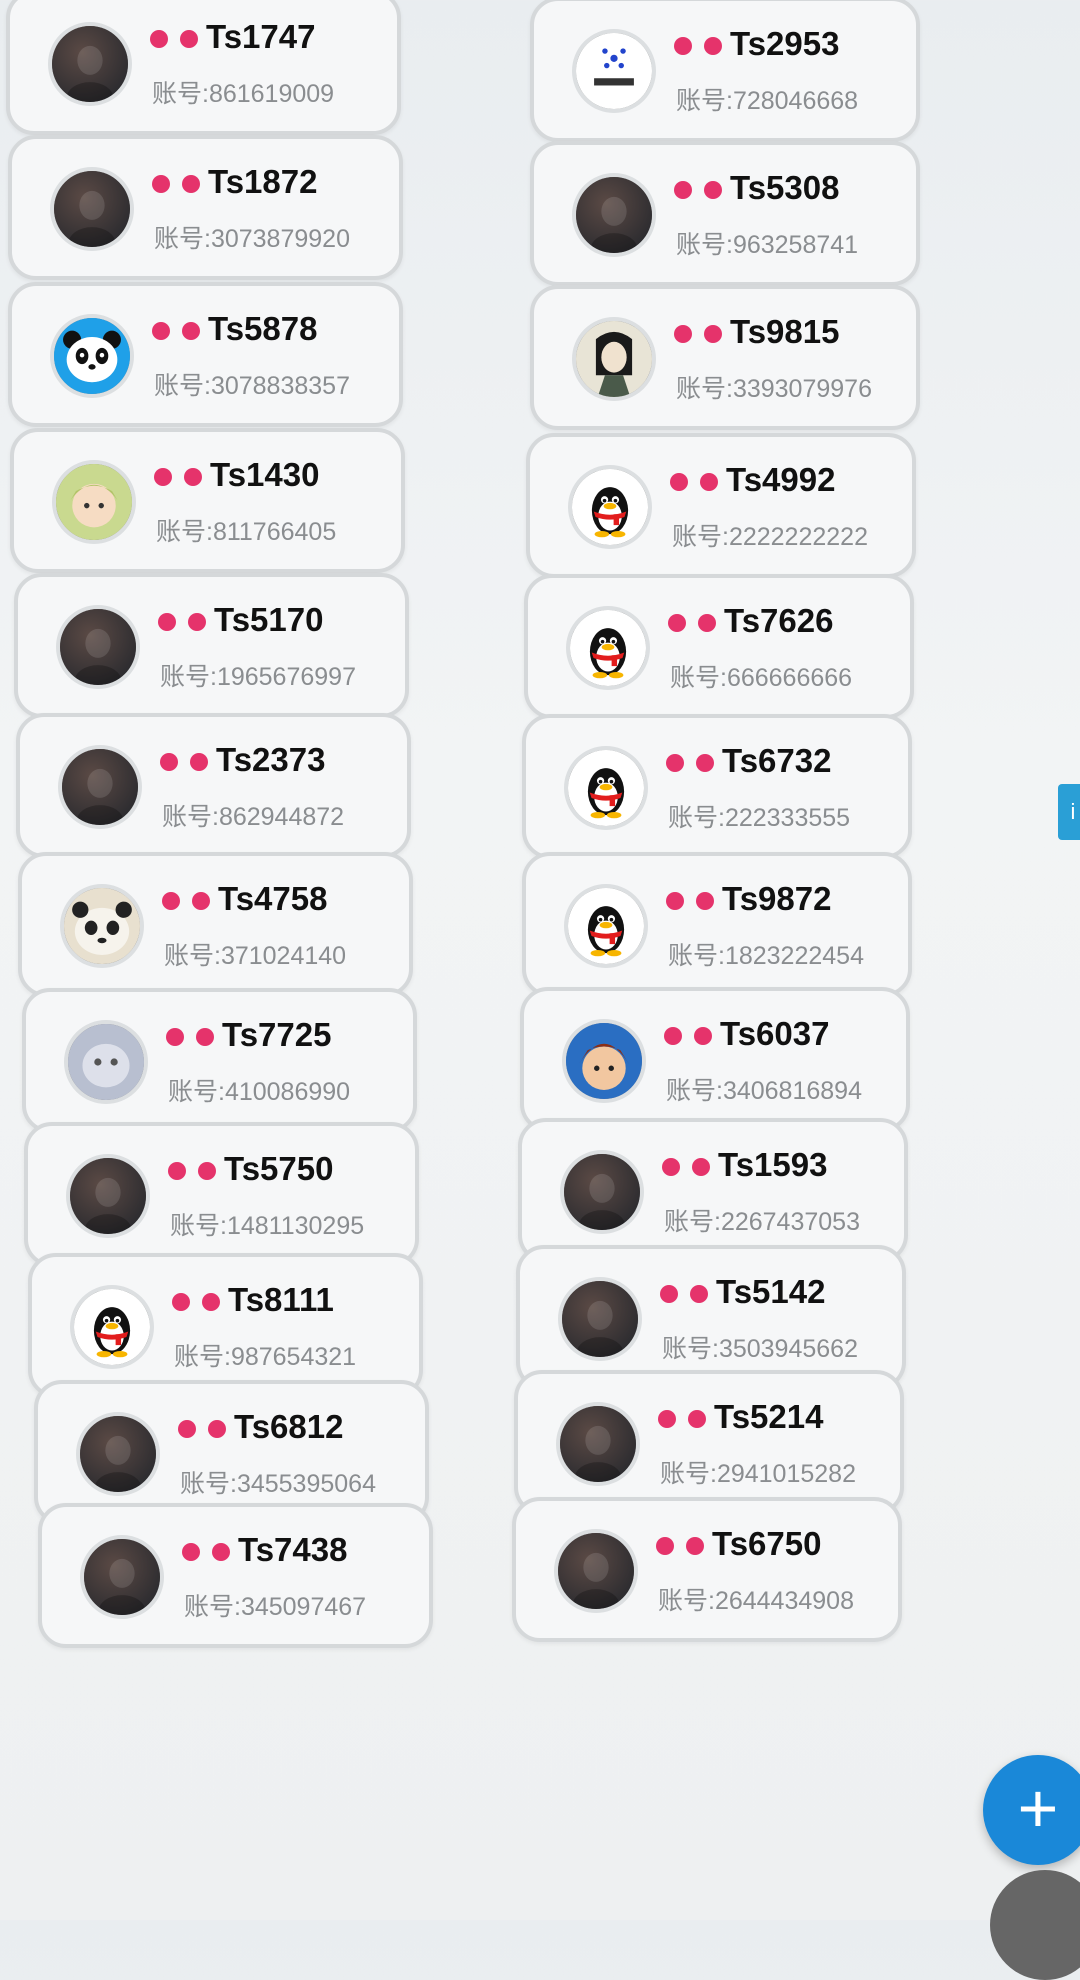  I want to click on account-name: Ts6732, so click(777, 760).